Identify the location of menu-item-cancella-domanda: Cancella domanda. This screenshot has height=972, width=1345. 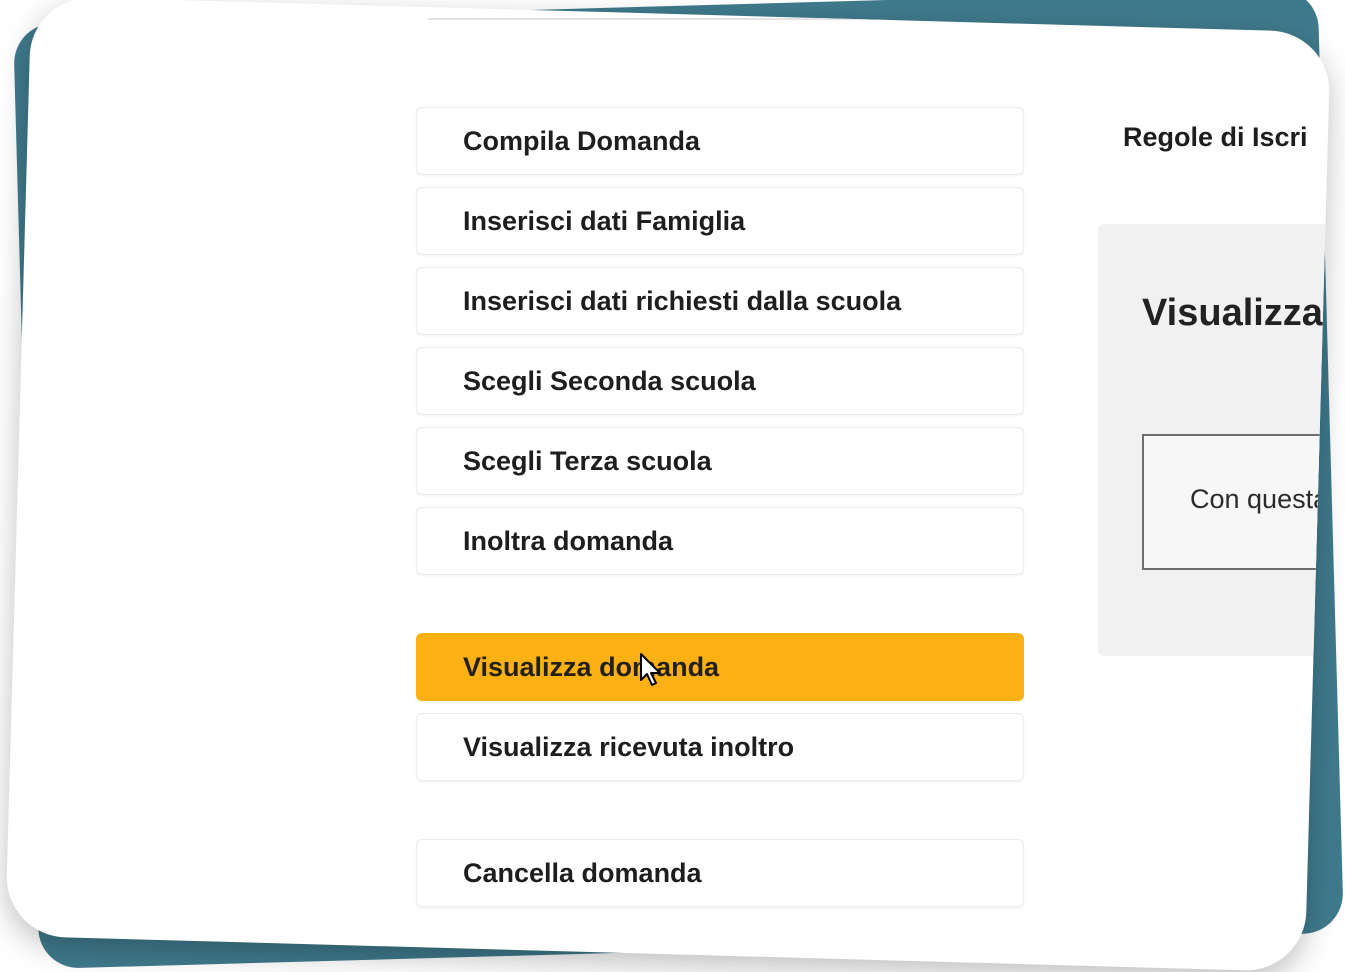
(720, 873).